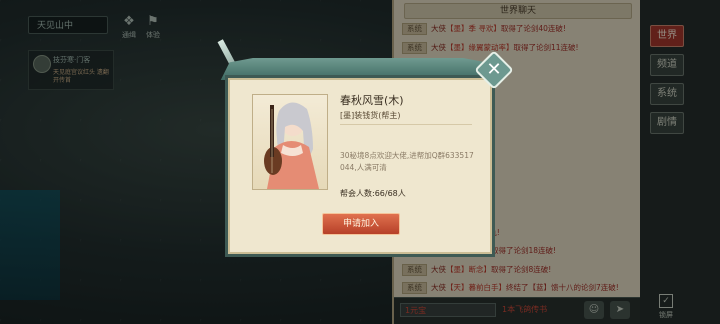 The image size is (720, 324). Describe the element at coordinates (407, 161) in the screenshot. I see `guild-notice: 30秘境8点欢迎大佬,进帮加Q群633517044,人满可清` at that location.